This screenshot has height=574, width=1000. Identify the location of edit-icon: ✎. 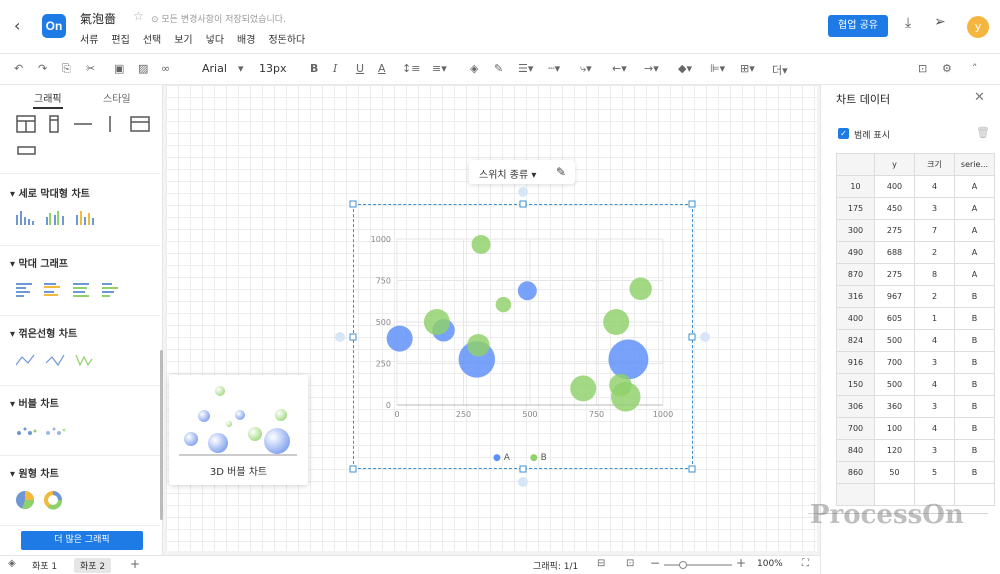
(561, 172).